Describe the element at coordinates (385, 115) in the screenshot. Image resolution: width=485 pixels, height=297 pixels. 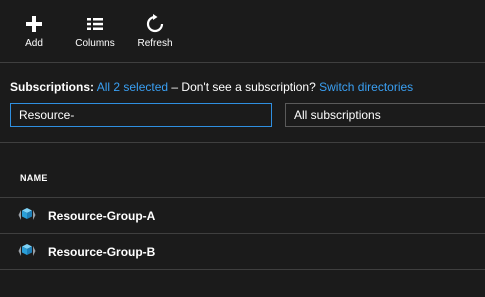
I see `subscription-filter-select: All subscriptions` at that location.